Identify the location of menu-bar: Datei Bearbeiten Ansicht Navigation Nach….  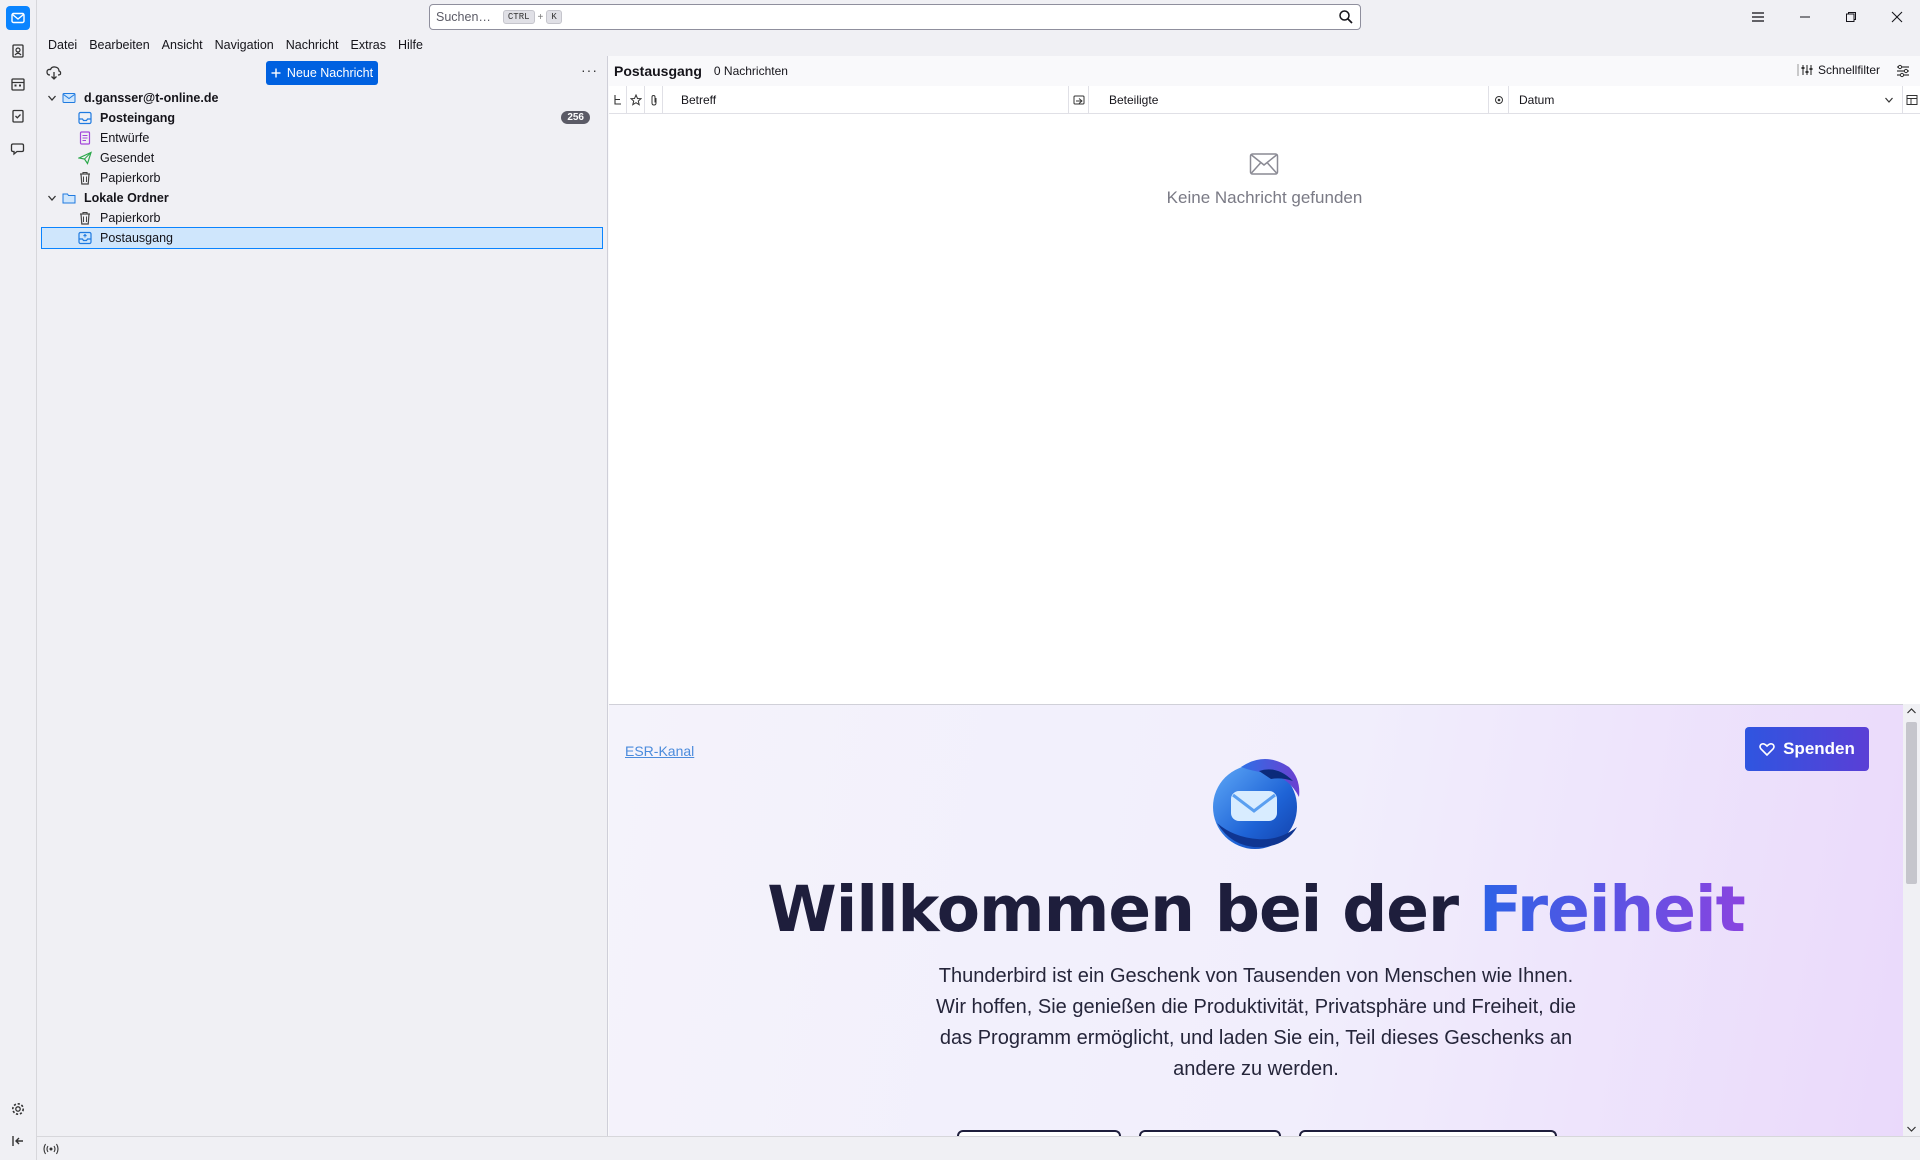
(978, 45).